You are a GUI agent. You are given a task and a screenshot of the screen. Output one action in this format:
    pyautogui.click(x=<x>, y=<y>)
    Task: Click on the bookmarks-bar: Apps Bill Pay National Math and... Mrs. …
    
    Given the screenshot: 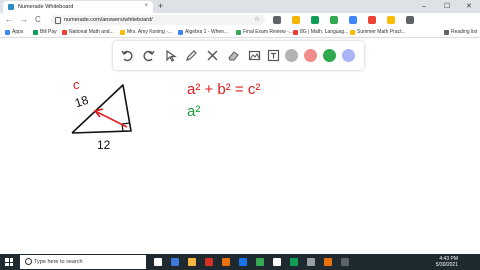 What is the action you would take?
    pyautogui.click(x=240, y=32)
    